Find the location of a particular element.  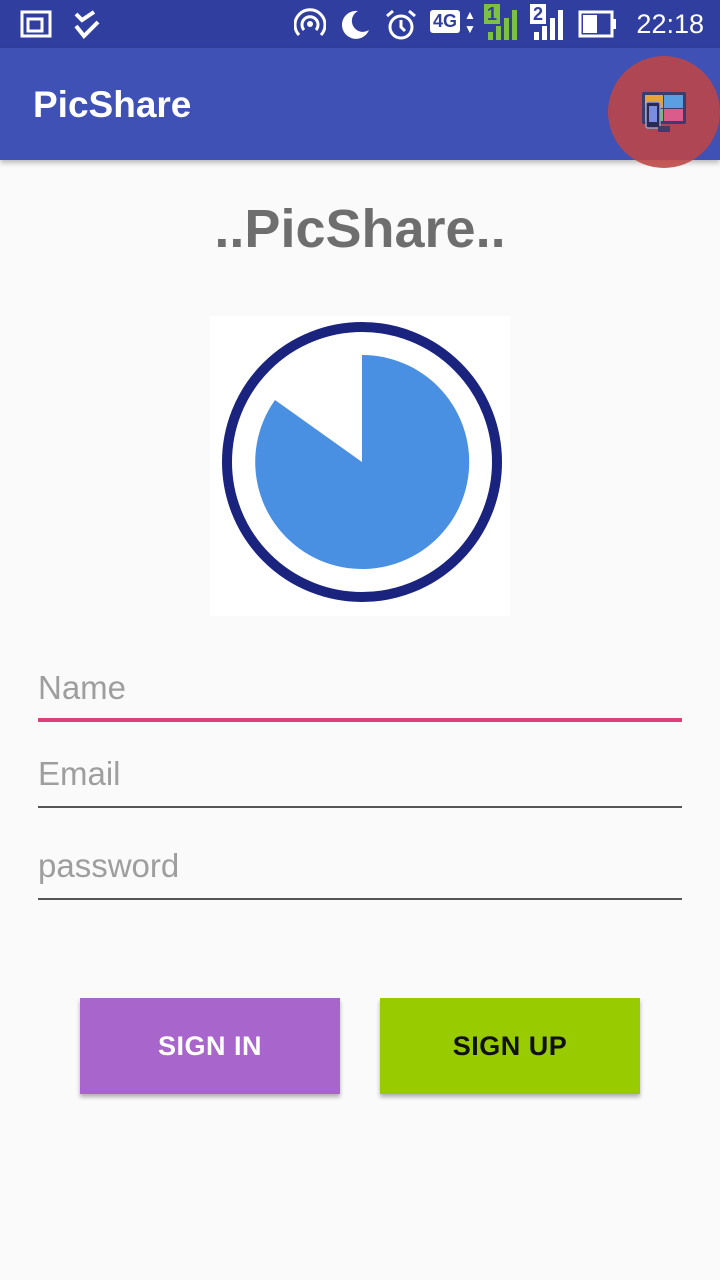

password-input is located at coordinates (360, 866).